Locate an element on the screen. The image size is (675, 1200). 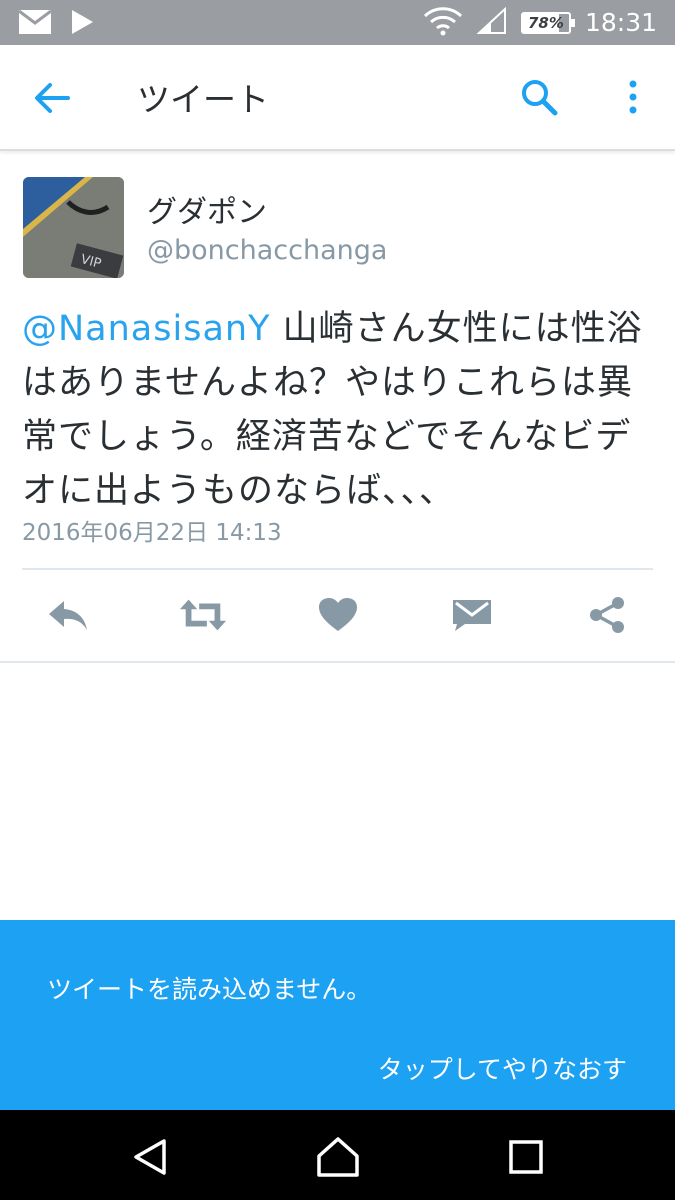
search-icon is located at coordinates (539, 97).